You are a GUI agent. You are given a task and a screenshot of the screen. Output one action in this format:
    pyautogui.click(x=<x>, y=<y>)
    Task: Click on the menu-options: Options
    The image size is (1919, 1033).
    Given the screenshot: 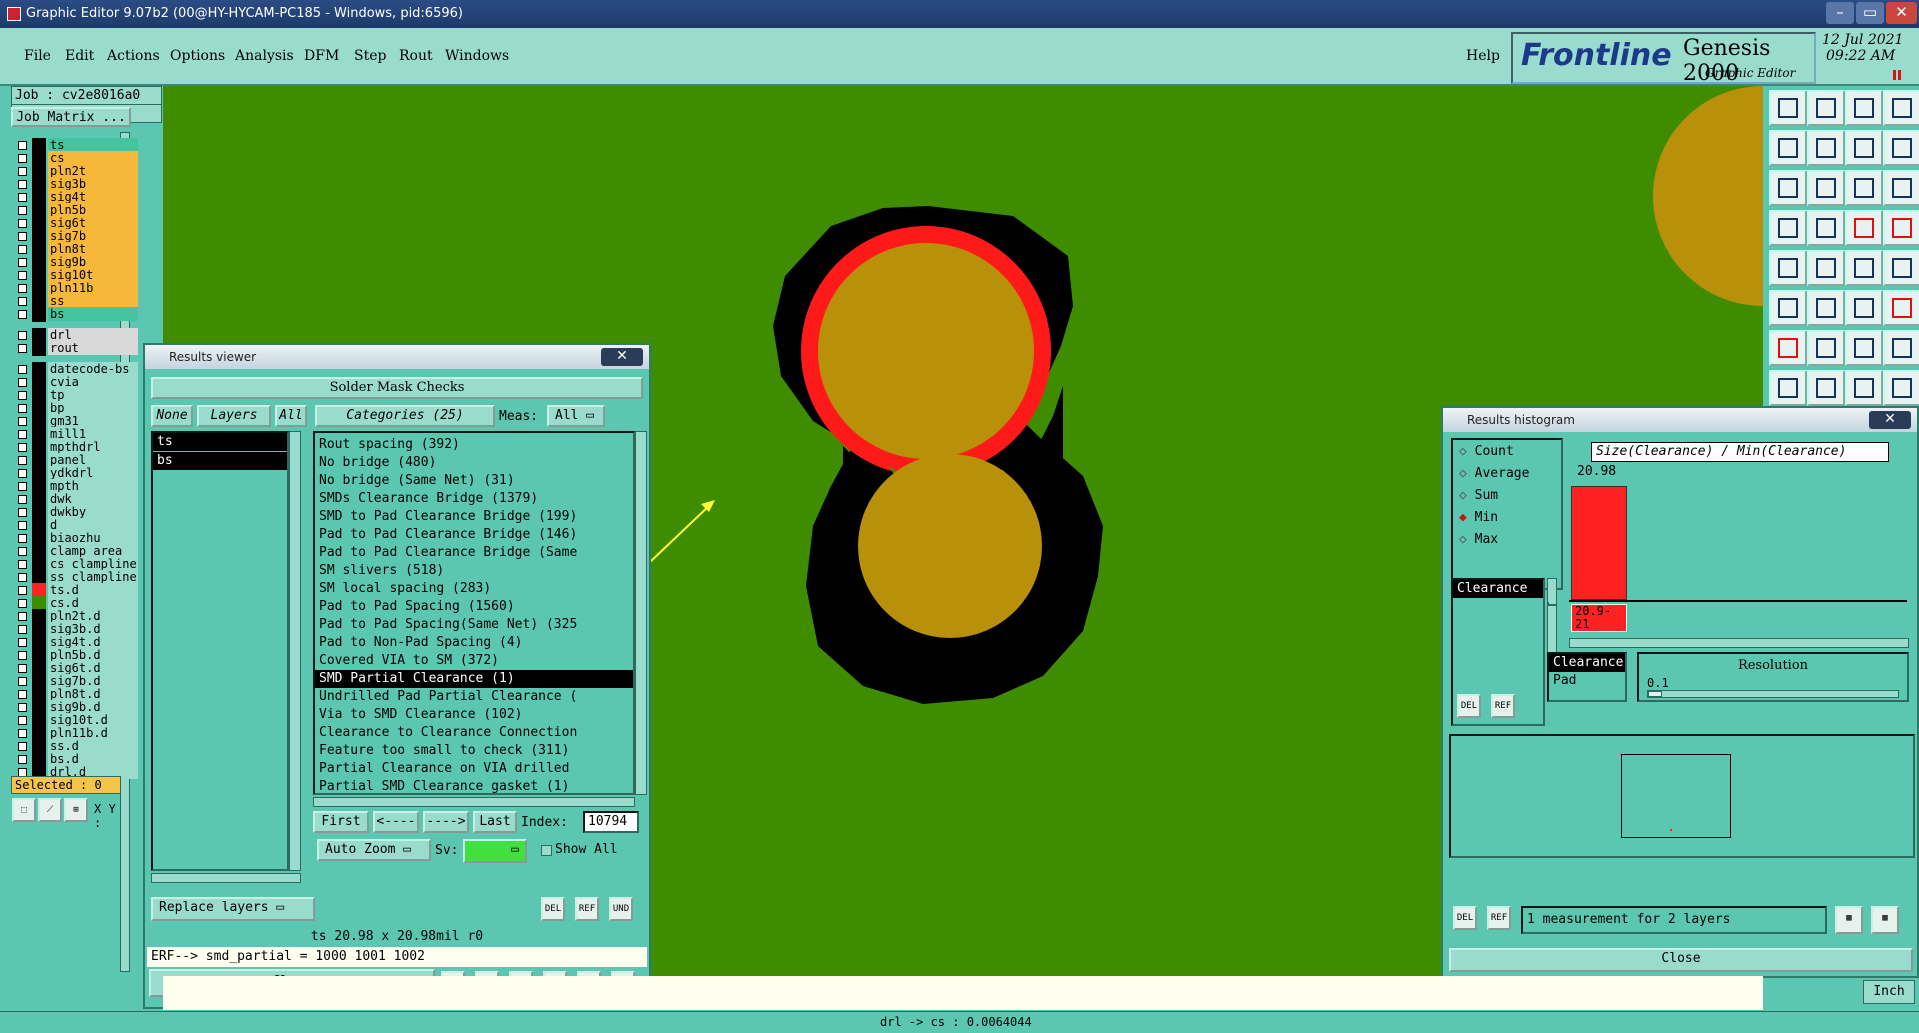 What is the action you would take?
    pyautogui.click(x=197, y=56)
    